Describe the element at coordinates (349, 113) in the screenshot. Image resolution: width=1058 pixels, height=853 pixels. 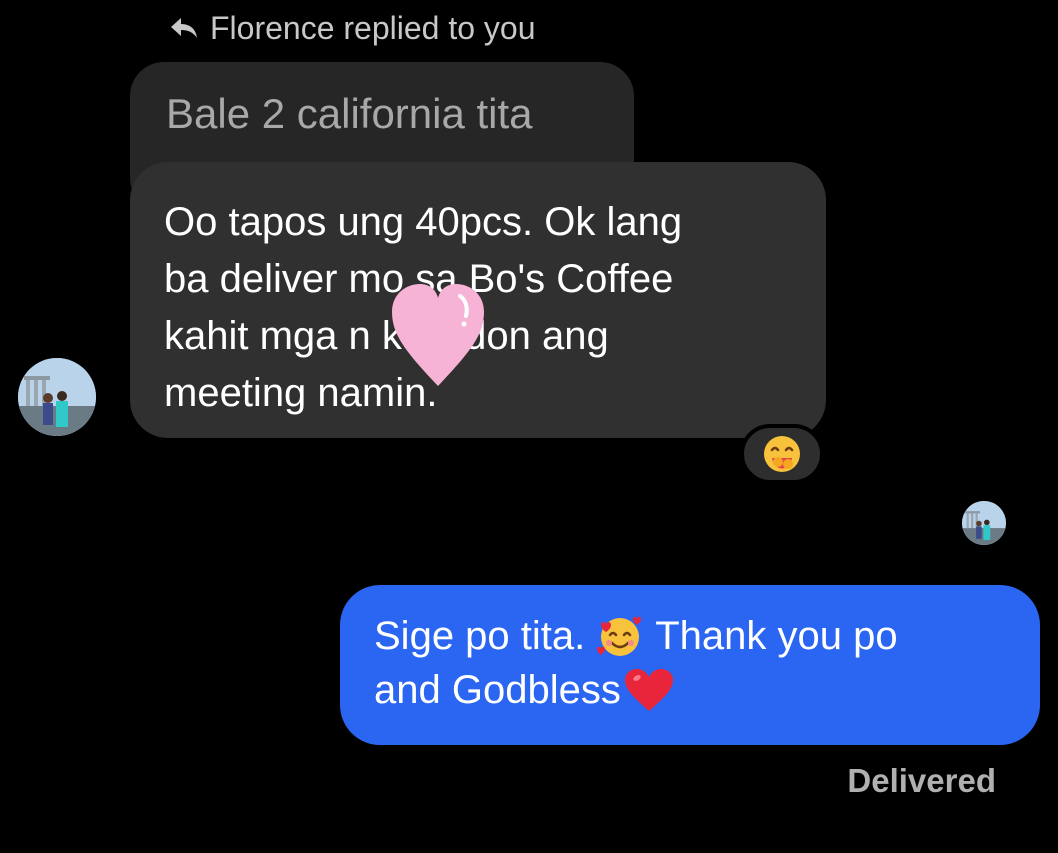
I see `quoted-message-text: Bale 2 california tita` at that location.